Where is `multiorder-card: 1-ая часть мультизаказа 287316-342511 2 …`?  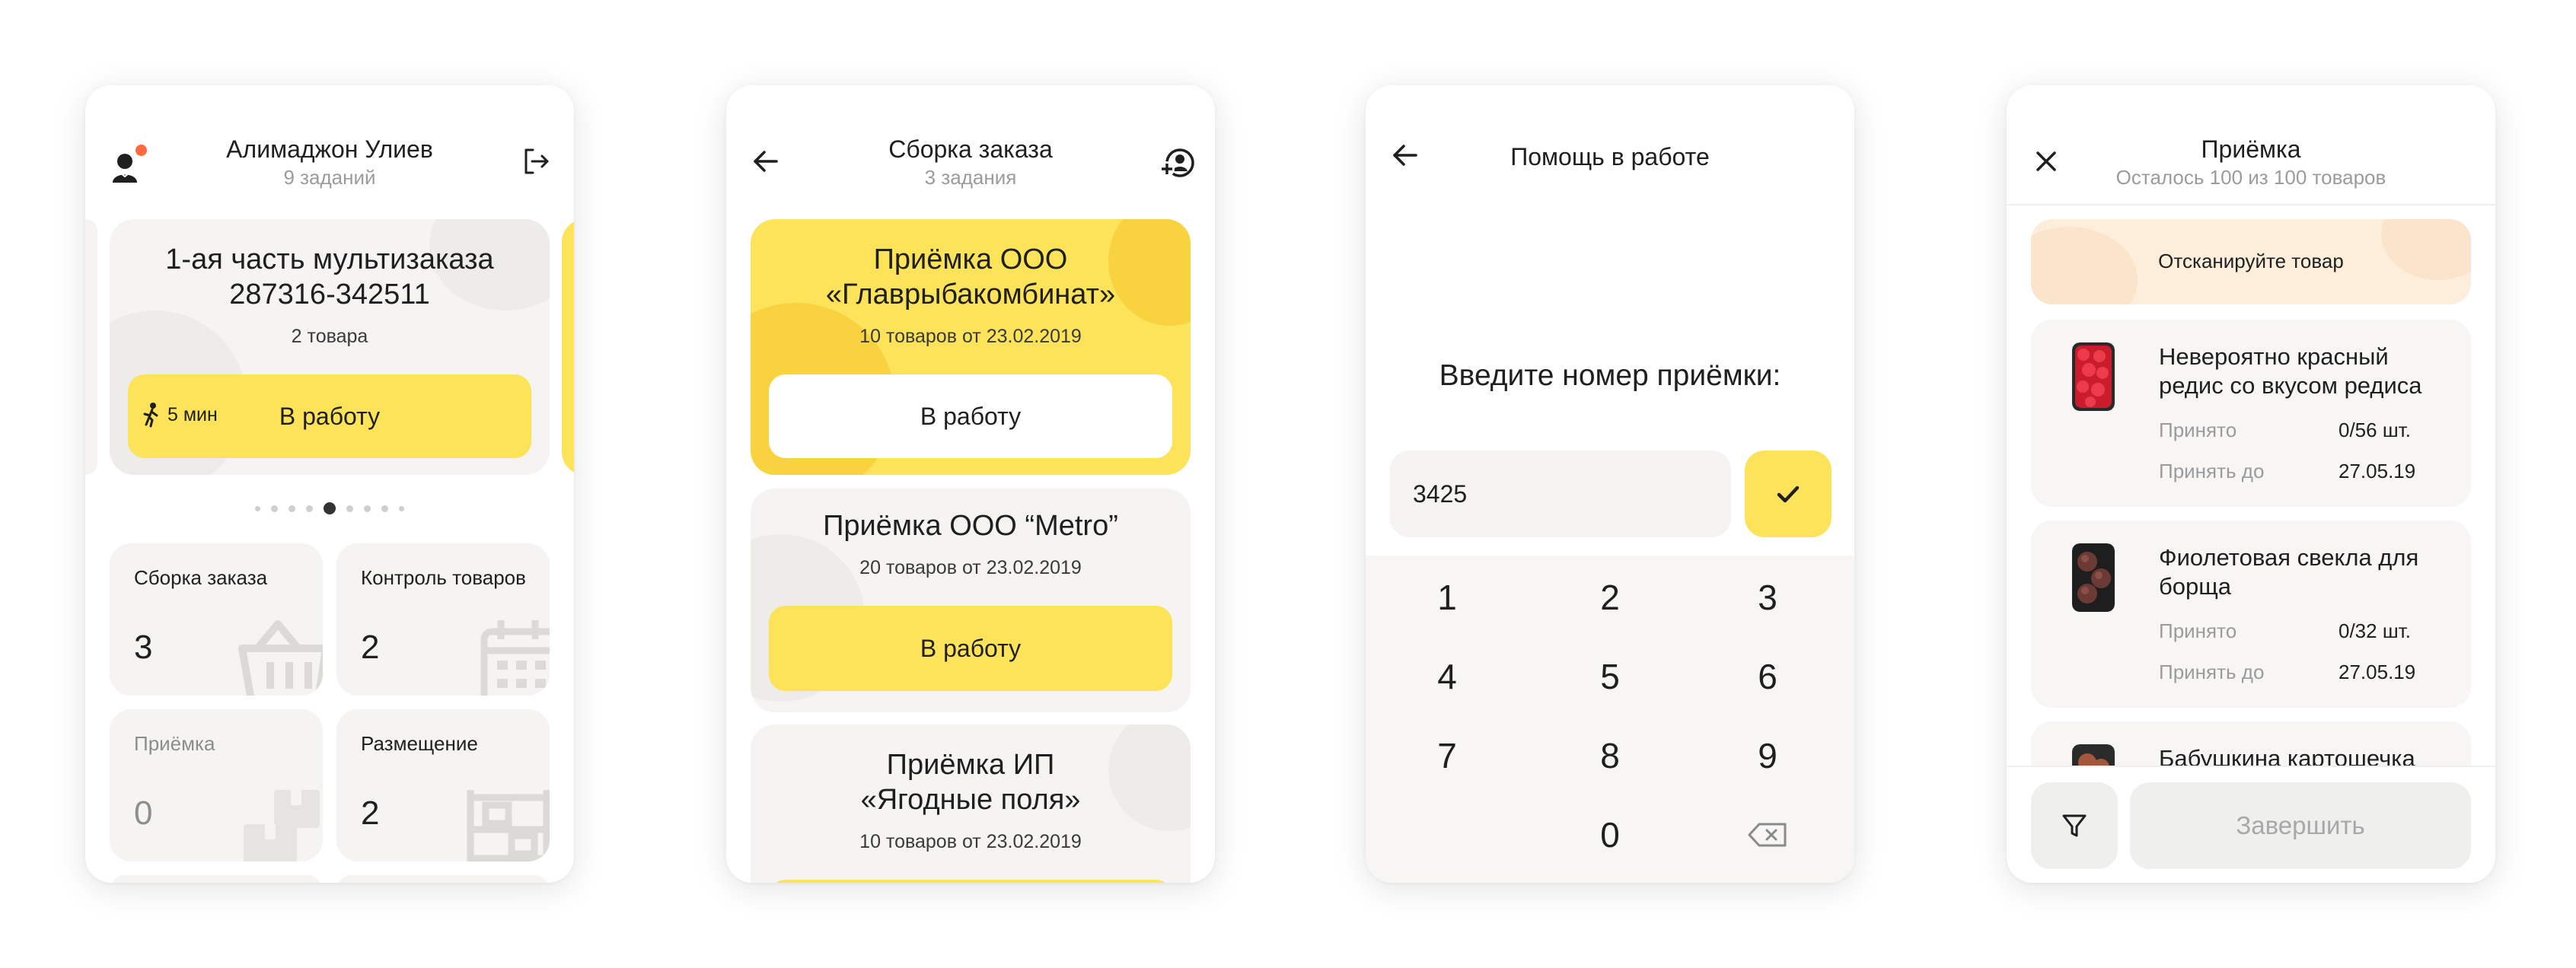
multiorder-card: 1-ая часть мультизаказа 287316-342511 2 … is located at coordinates (330, 347).